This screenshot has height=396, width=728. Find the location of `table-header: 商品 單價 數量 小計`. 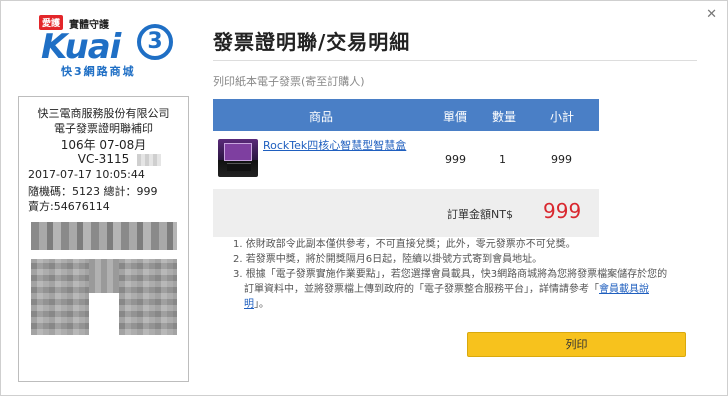

table-header: 商品 單價 數量 小計 is located at coordinates (406, 115).